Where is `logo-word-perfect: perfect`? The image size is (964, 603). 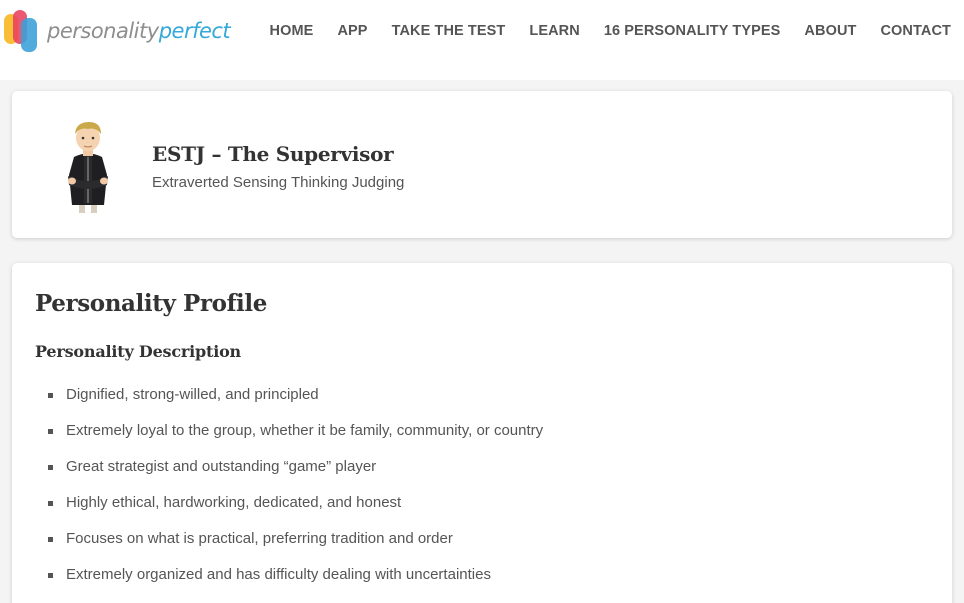 logo-word-perfect: perfect is located at coordinates (194, 31).